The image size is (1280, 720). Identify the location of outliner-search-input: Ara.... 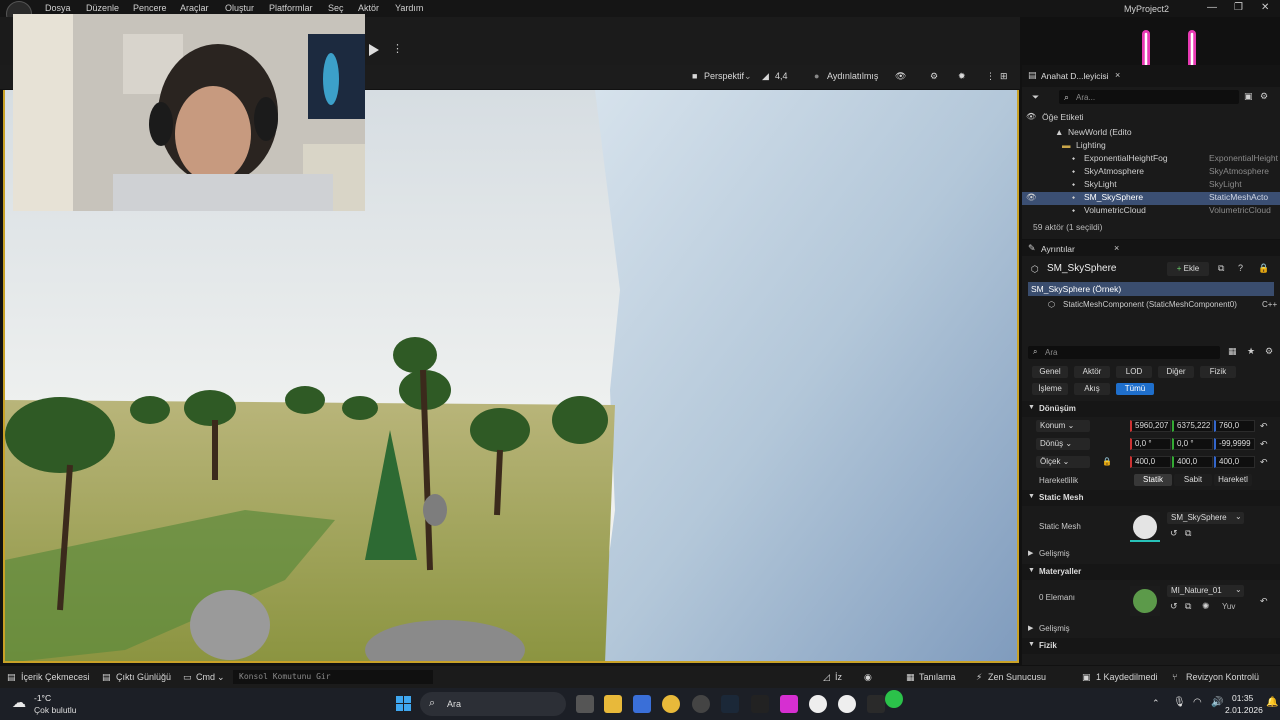
(1085, 97).